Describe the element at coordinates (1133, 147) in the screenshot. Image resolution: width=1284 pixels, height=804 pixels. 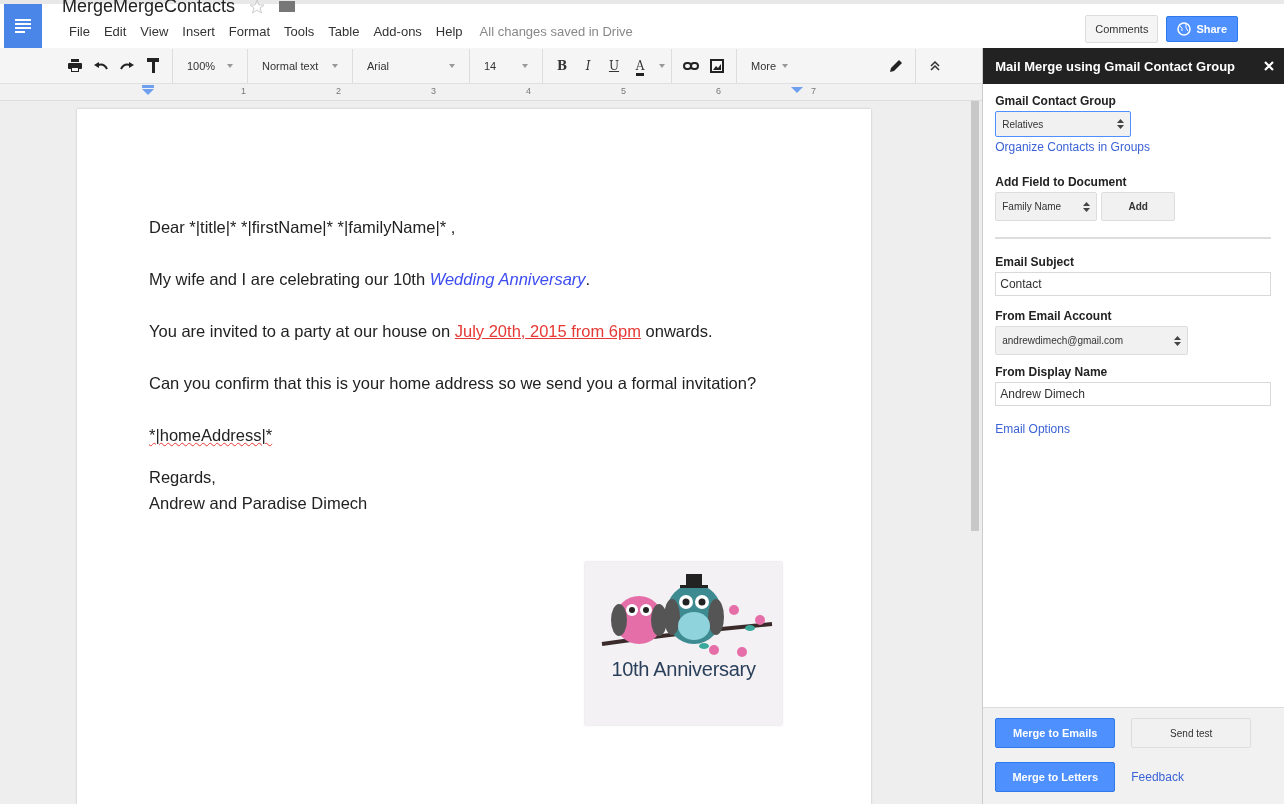
I see `organize-contacts-link: Organize Contacts in Groups` at that location.